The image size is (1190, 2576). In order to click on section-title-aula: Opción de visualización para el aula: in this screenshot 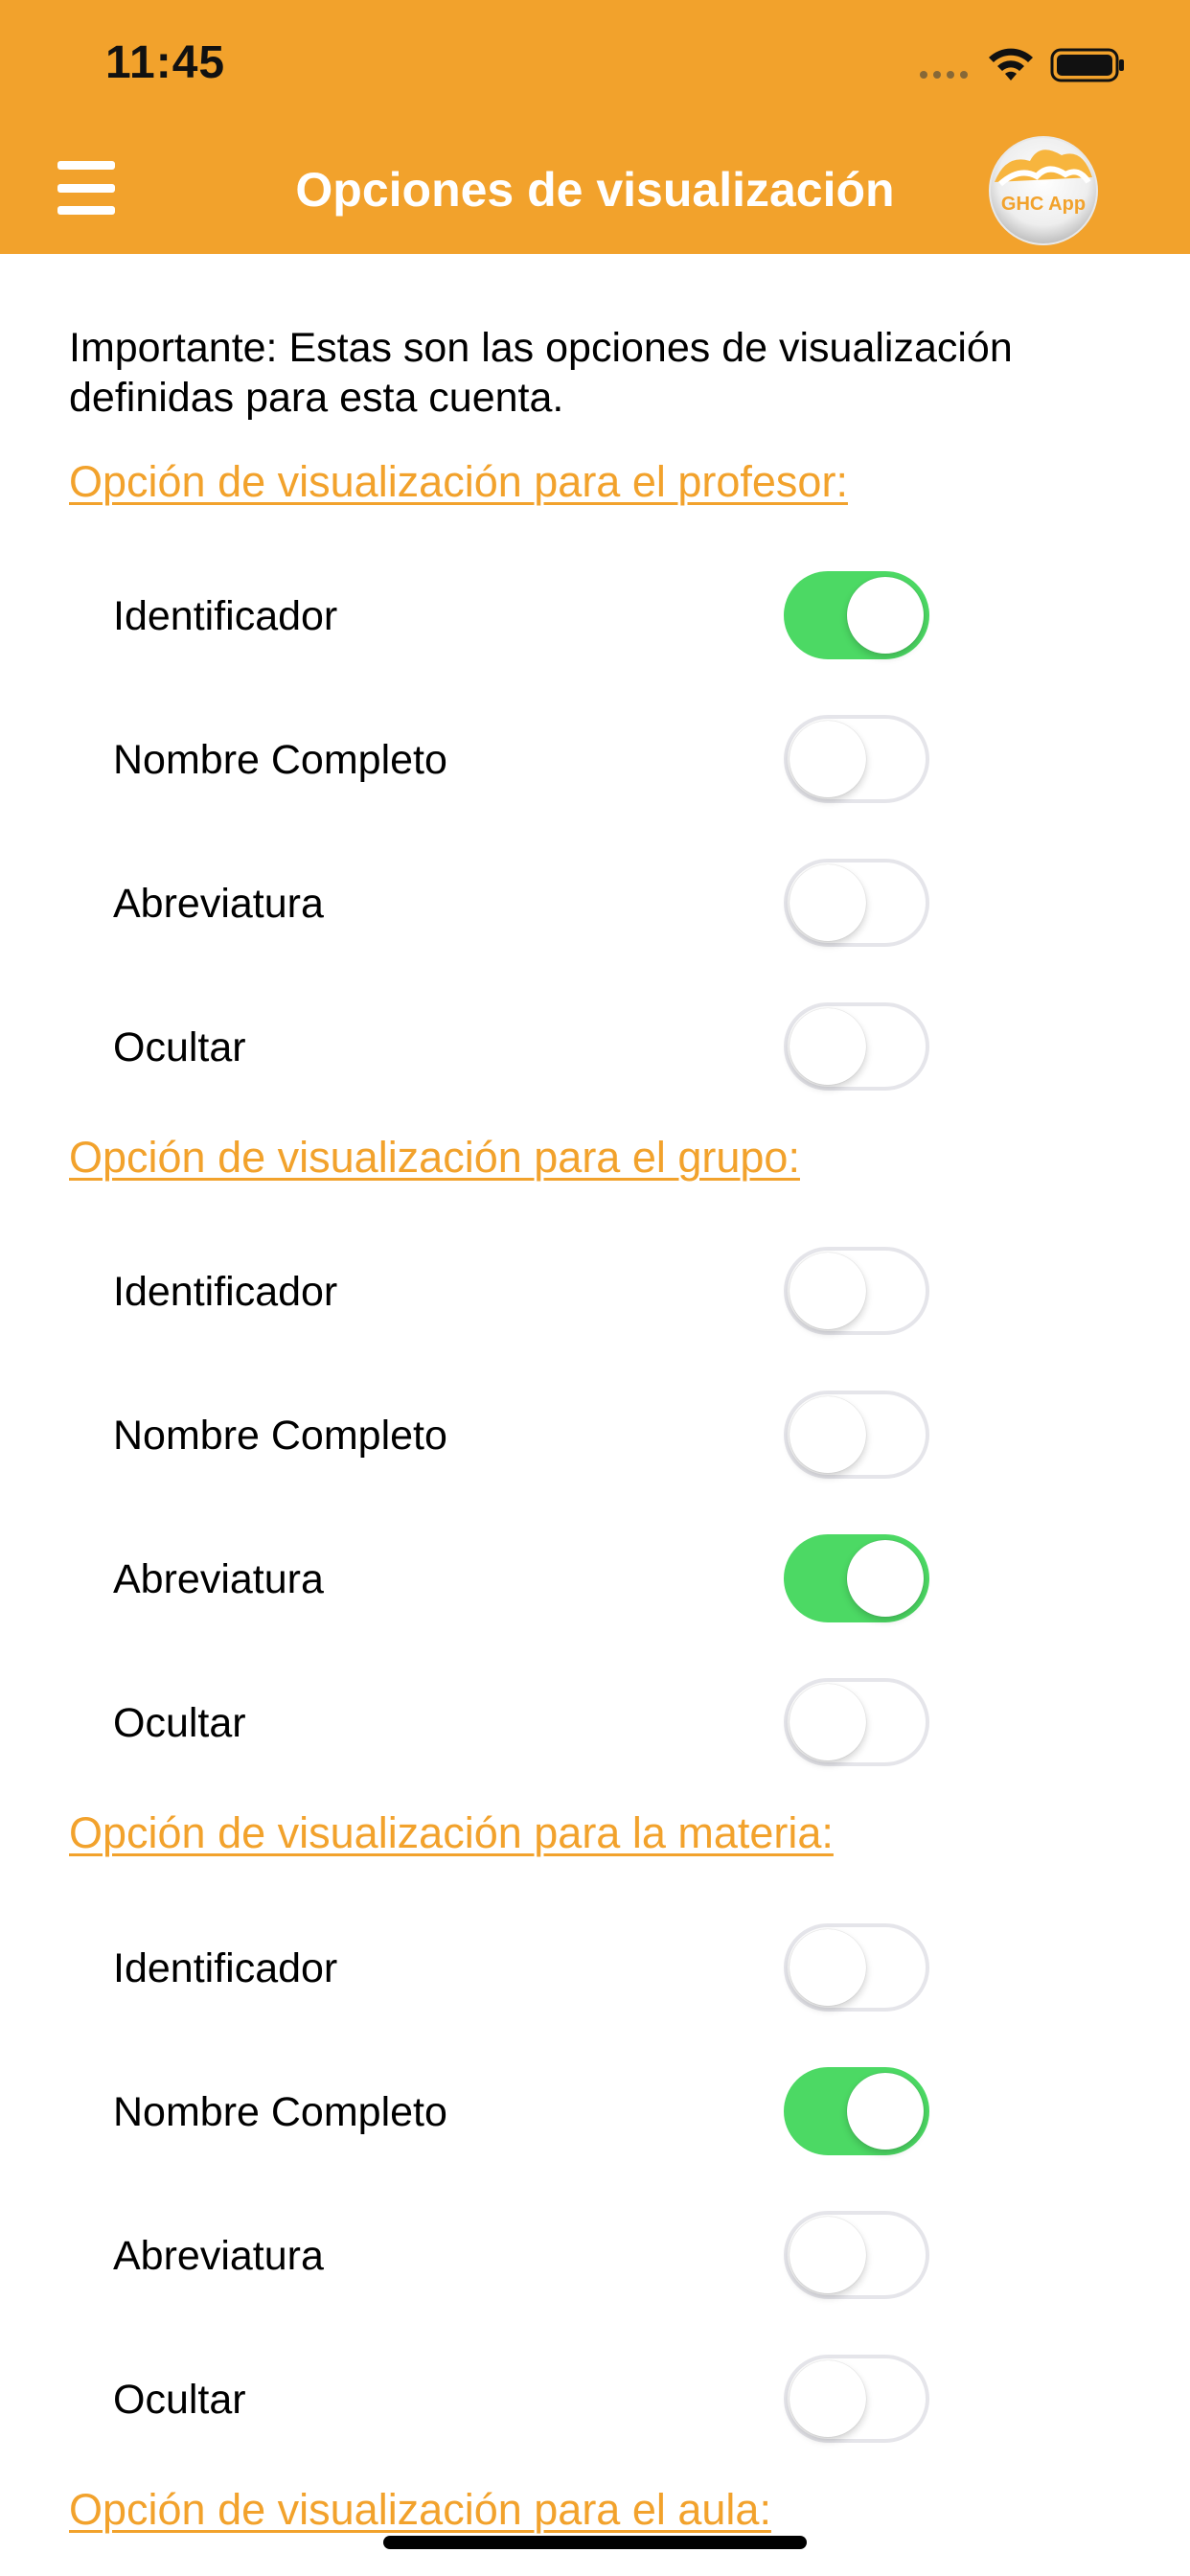, I will do `click(420, 2509)`.